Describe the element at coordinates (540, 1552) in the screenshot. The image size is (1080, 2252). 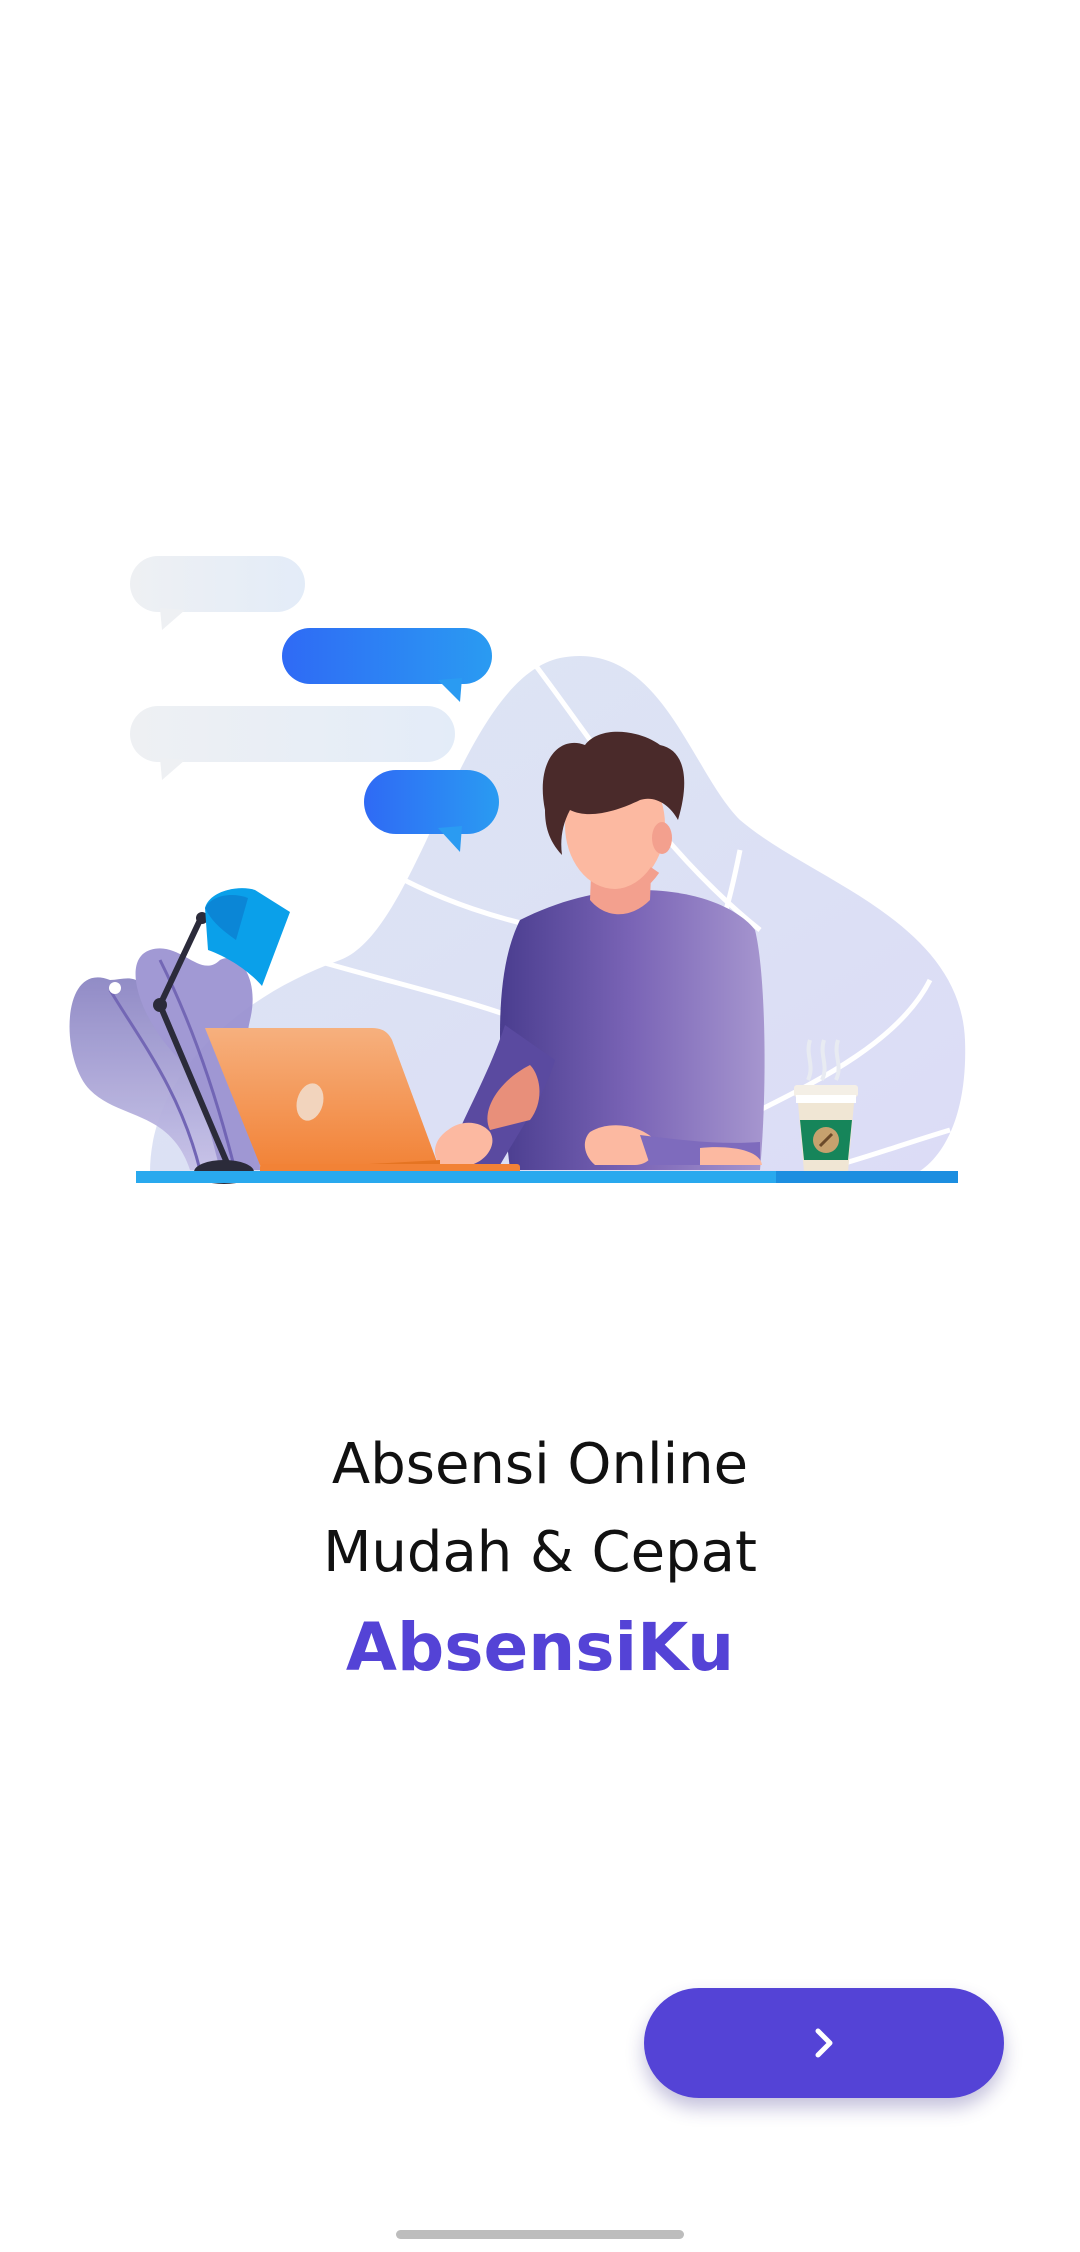
I see `tagline-line-2: Mudah & Cepat` at that location.